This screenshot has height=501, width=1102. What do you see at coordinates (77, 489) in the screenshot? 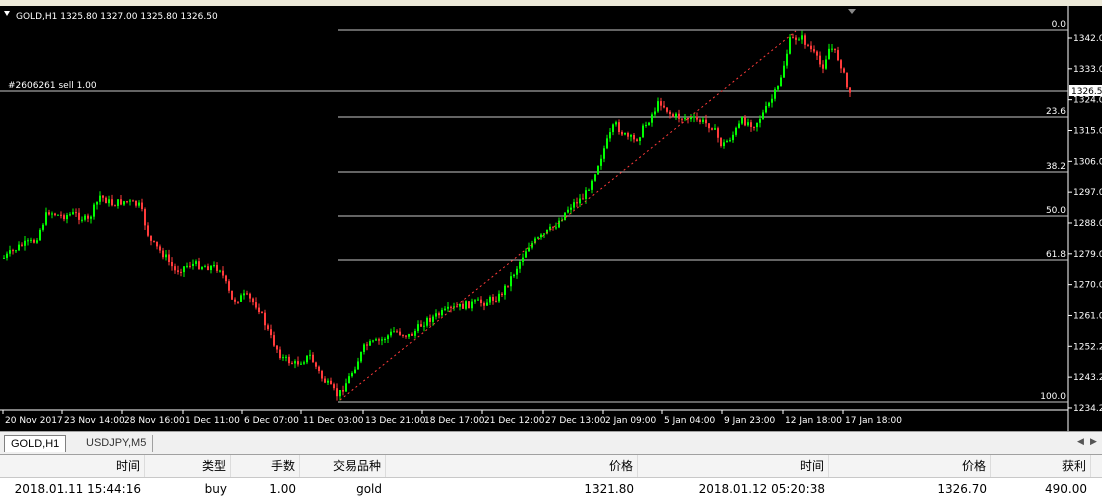
I see `cell-open-time: 2018.01.11 15:44:16` at bounding box center [77, 489].